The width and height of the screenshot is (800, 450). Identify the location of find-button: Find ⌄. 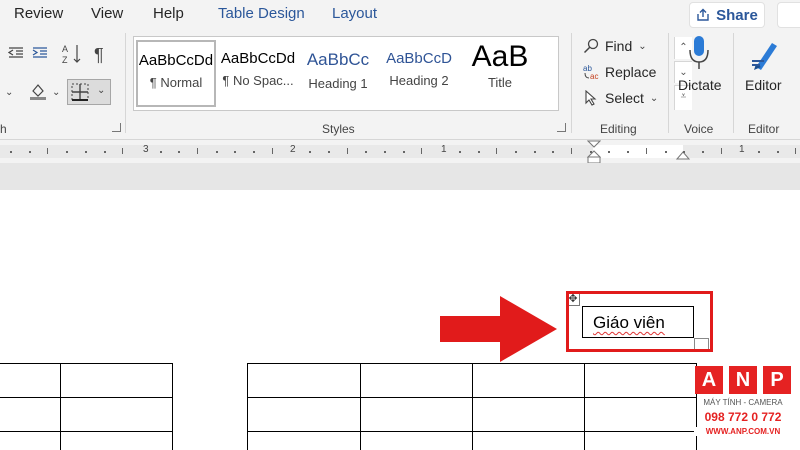
(615, 46).